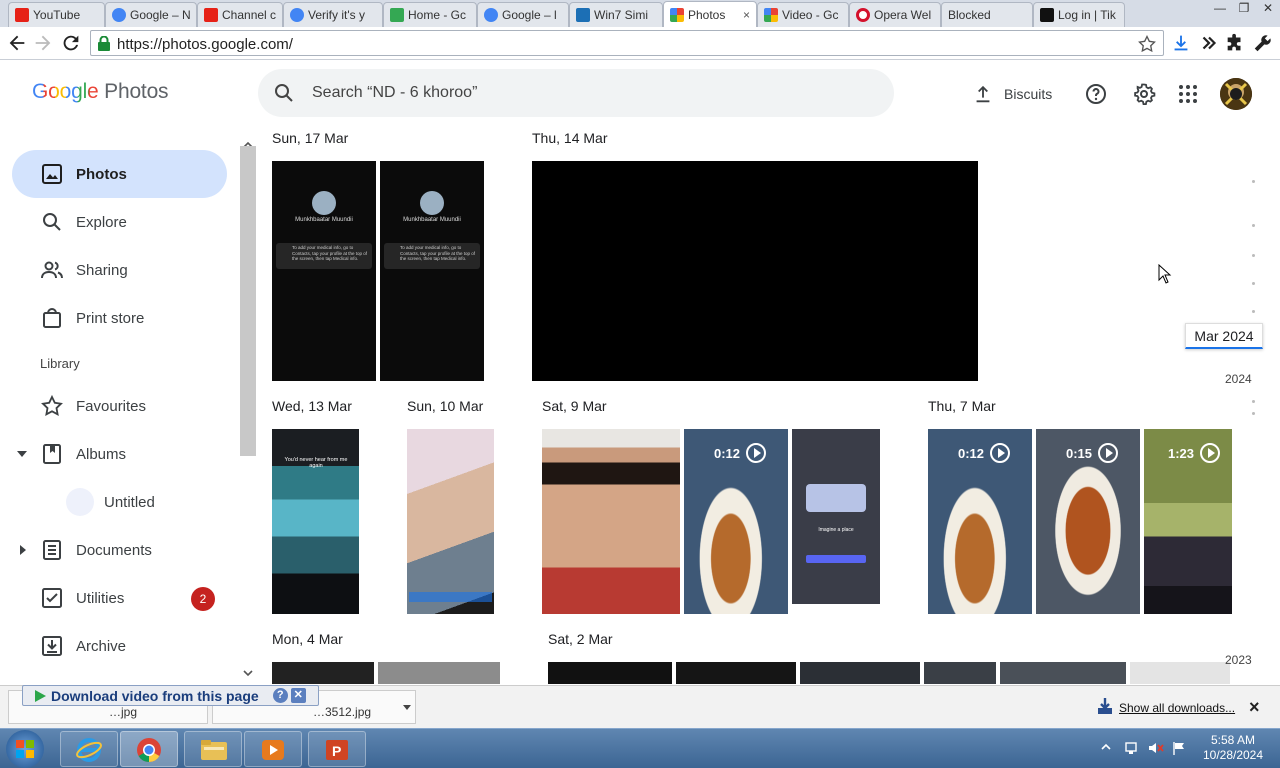 The height and width of the screenshot is (768, 1280). Describe the element at coordinates (119, 502) in the screenshot. I see `sidebar-item-untitled-album: Untitled` at that location.